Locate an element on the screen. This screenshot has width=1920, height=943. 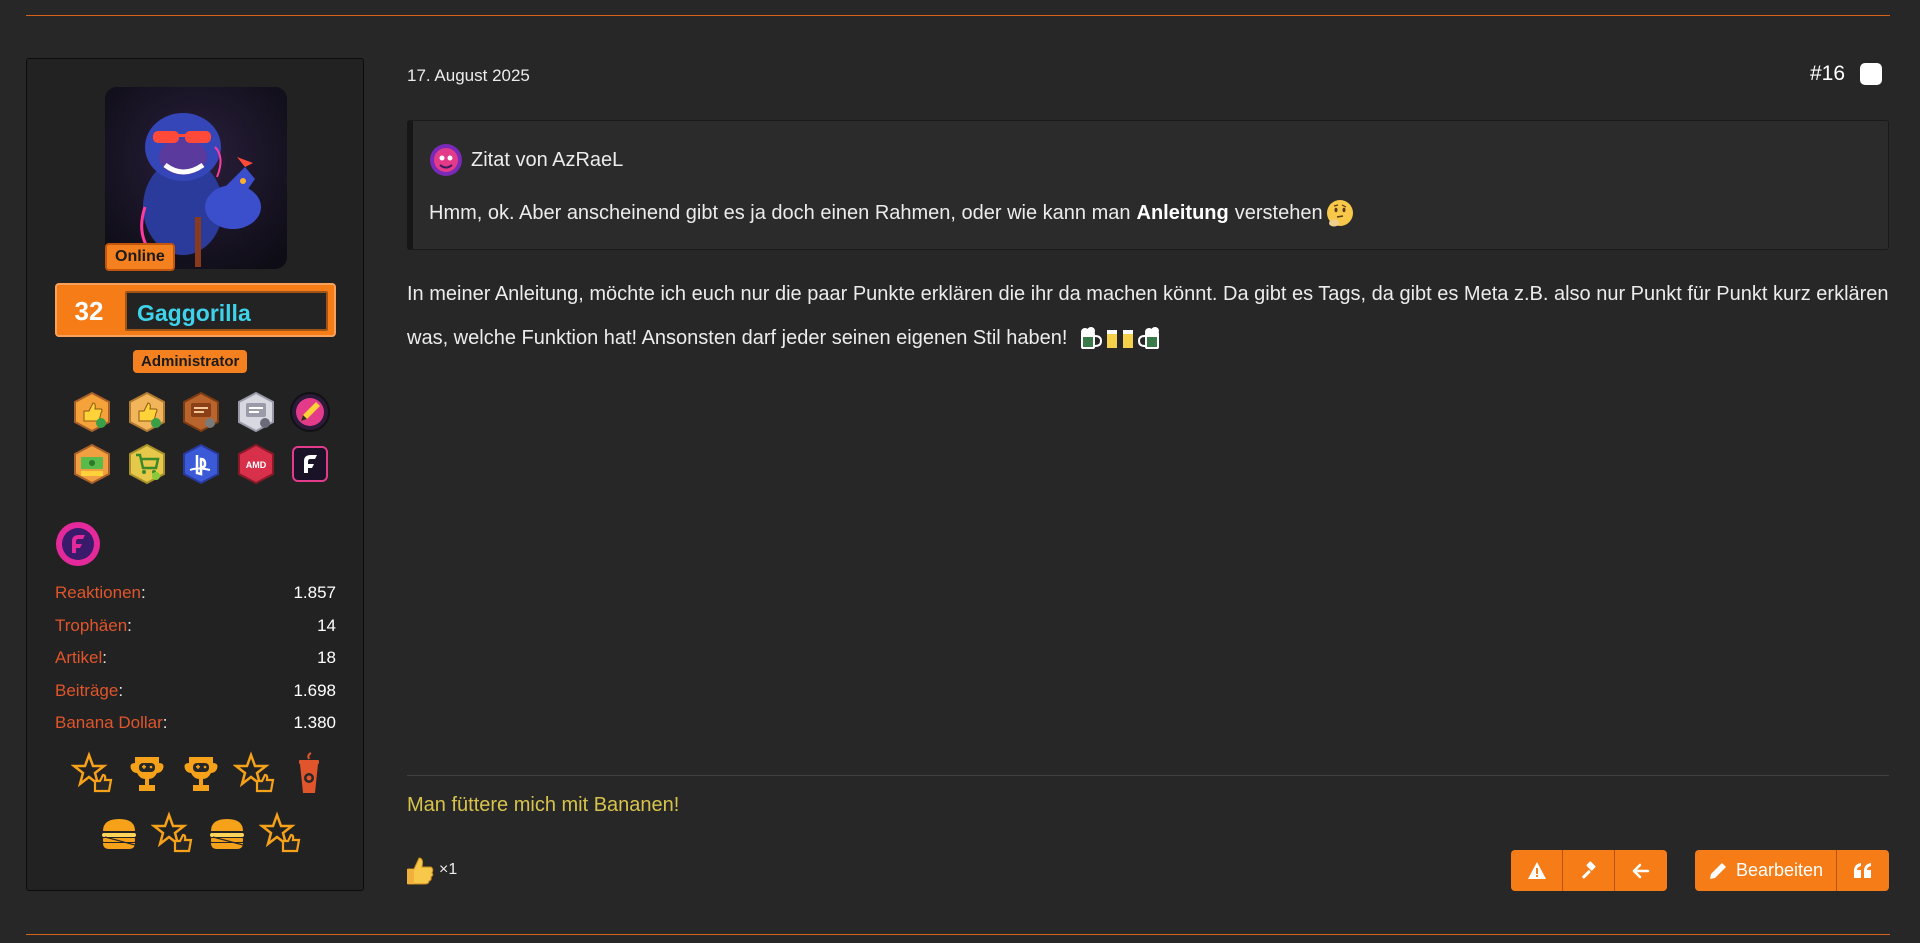
stat-label: Artikel is located at coordinates (78, 657).